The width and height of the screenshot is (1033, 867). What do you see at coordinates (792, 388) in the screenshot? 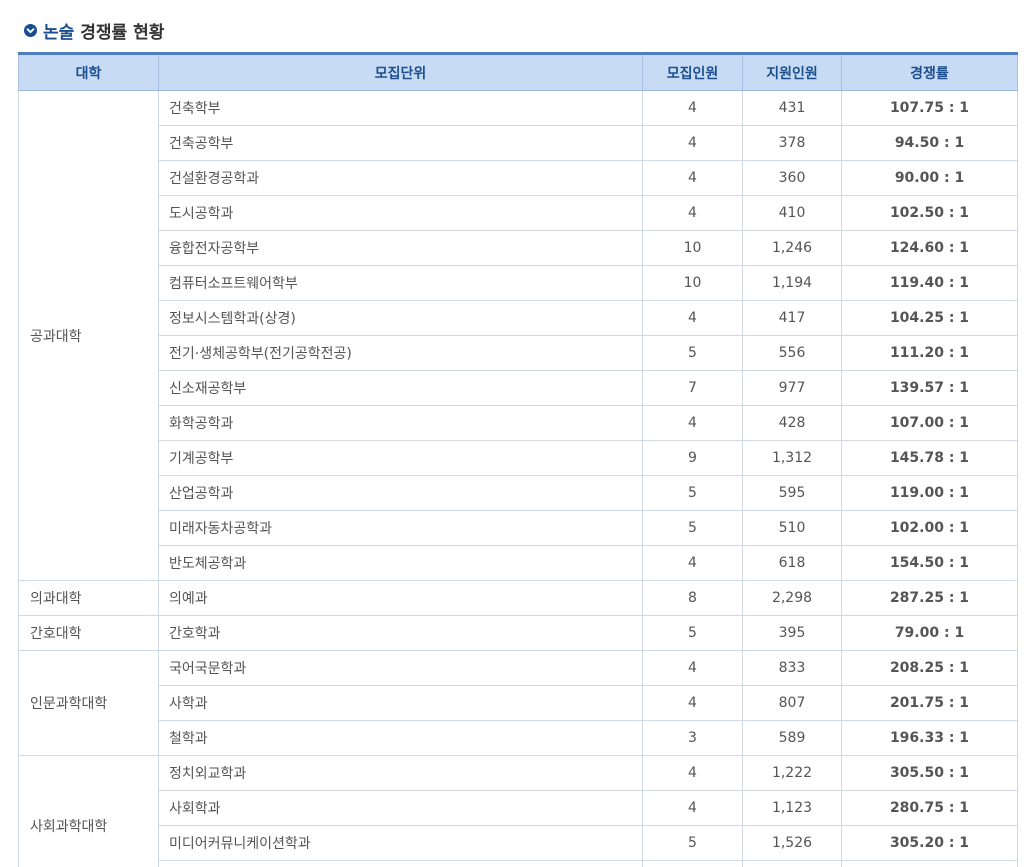
I see `applicants-cell: 977` at bounding box center [792, 388].